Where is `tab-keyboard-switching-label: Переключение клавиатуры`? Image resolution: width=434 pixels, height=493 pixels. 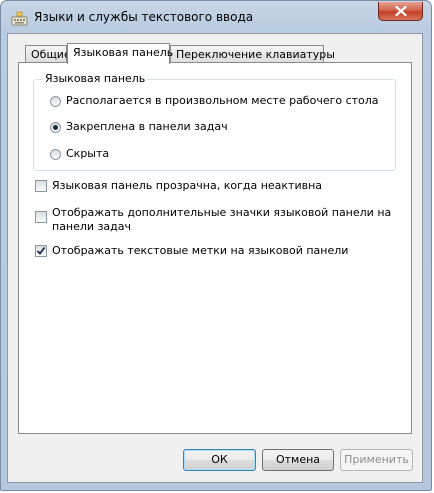 tab-keyboard-switching-label: Переключение клавиатуры is located at coordinates (255, 54).